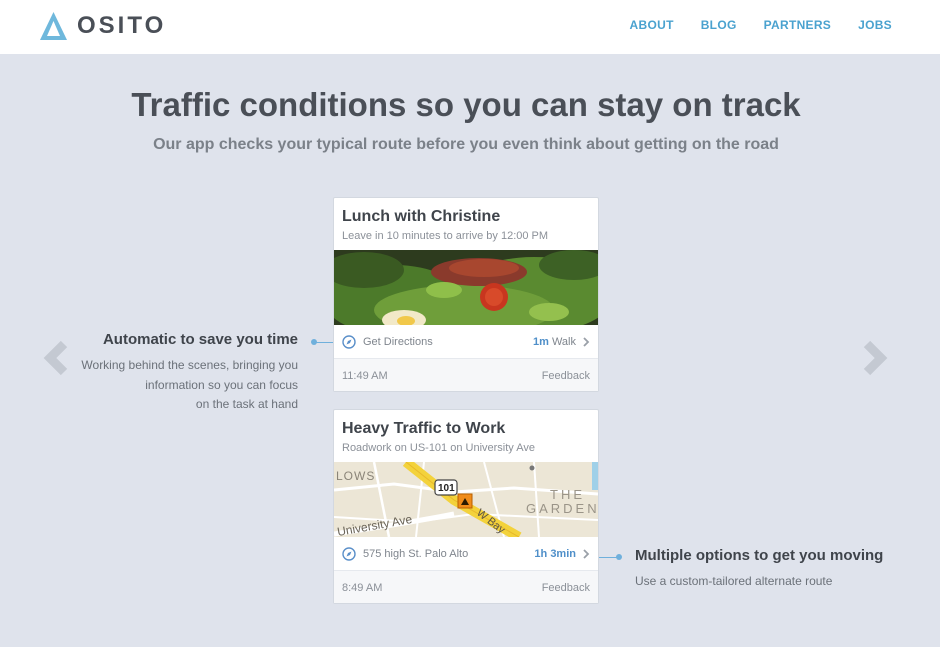  Describe the element at coordinates (875, 25) in the screenshot. I see `nav-jobs: JOBS` at that location.